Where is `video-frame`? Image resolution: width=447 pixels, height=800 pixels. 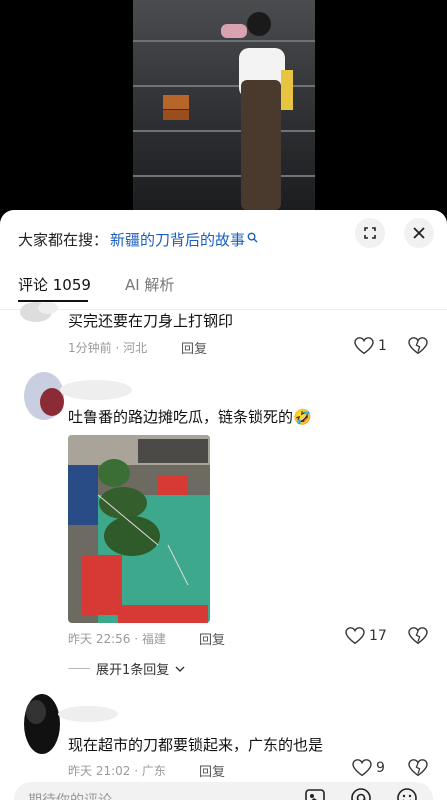 video-frame is located at coordinates (224, 105).